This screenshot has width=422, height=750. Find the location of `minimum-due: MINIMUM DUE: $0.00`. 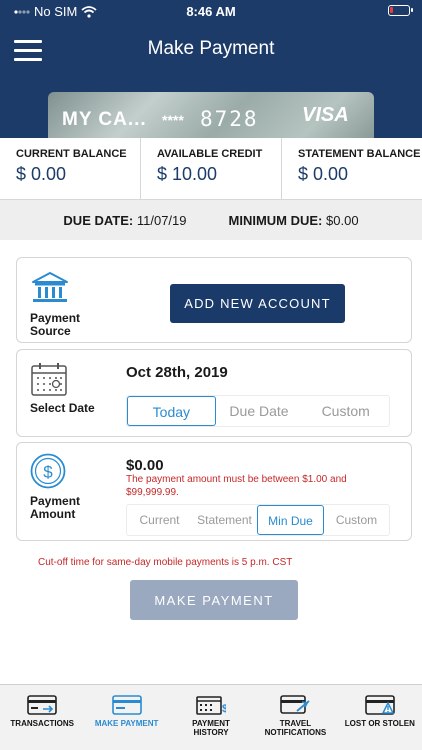

minimum-due: MINIMUM DUE: $0.00 is located at coordinates (294, 220).